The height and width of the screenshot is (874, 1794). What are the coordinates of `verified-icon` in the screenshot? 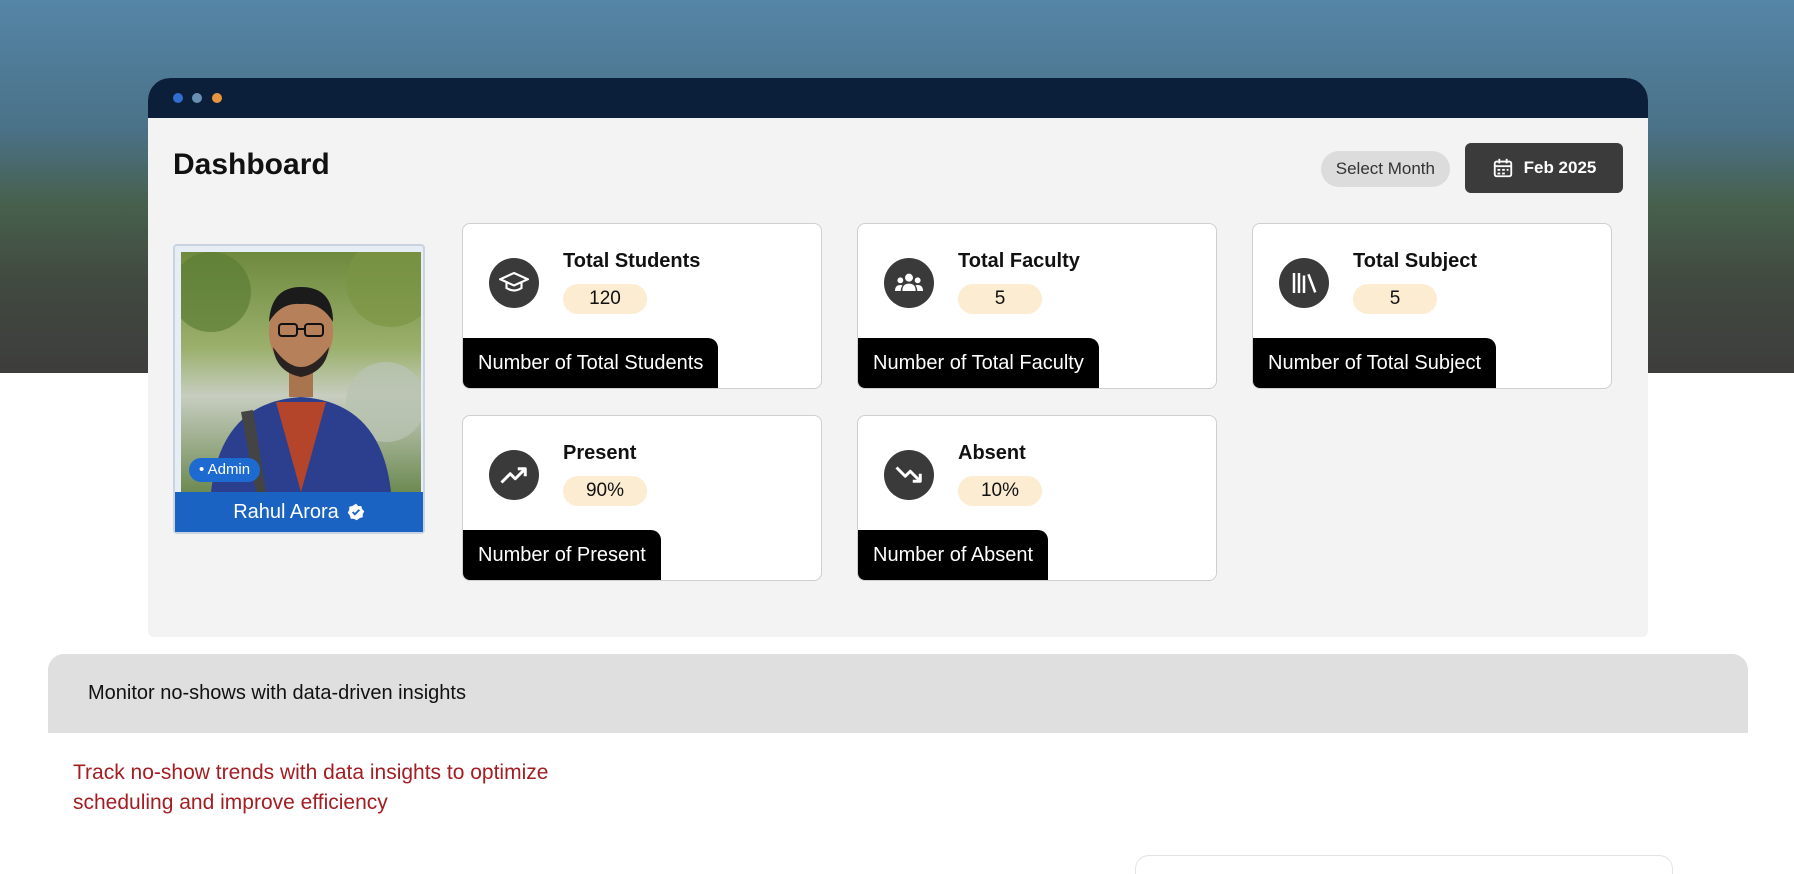 It's located at (356, 512).